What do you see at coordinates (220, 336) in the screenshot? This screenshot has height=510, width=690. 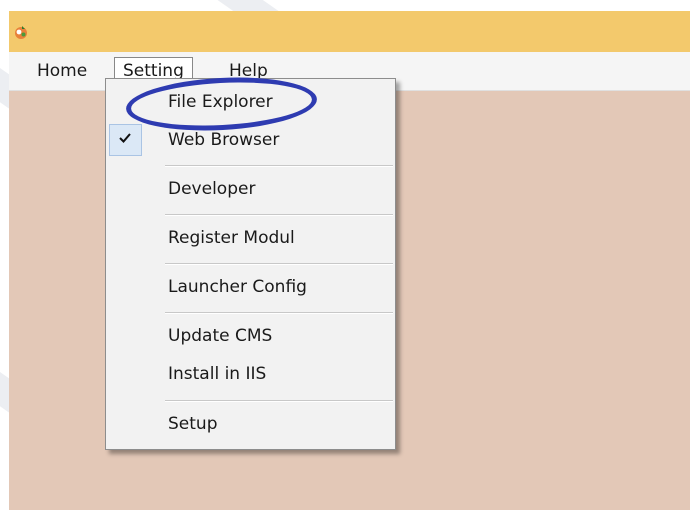 I see `menu-item-label: Update CMS` at bounding box center [220, 336].